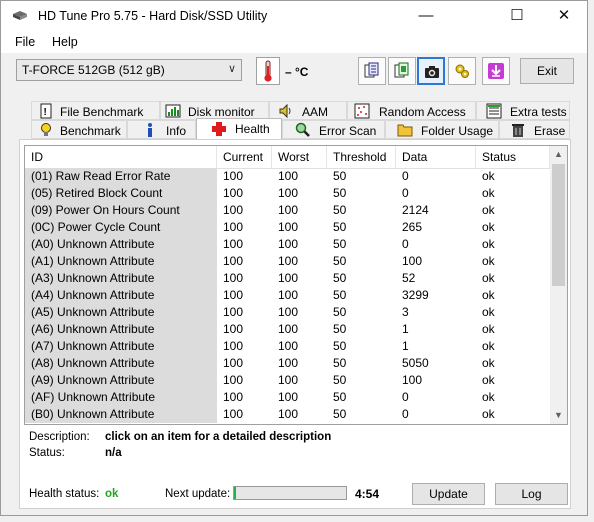 This screenshot has height=522, width=594. Describe the element at coordinates (176, 131) in the screenshot. I see `tab-label: Info` at that location.